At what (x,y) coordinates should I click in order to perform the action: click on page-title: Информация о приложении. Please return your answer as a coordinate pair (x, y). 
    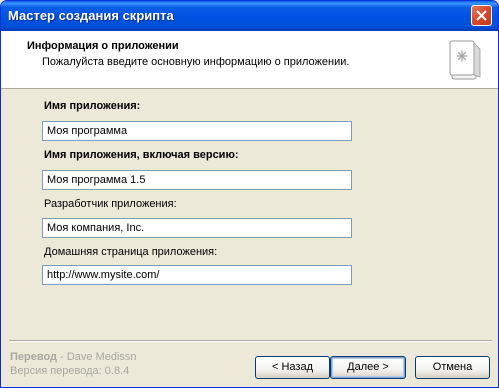
    Looking at the image, I should click on (103, 46).